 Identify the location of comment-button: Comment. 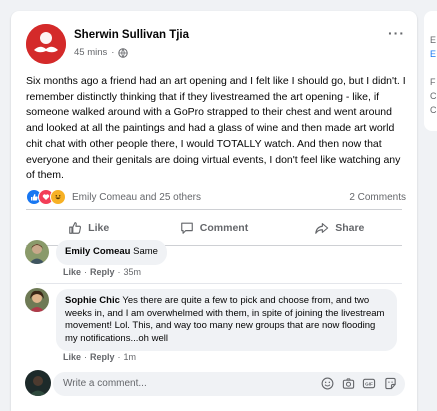
(213, 228).